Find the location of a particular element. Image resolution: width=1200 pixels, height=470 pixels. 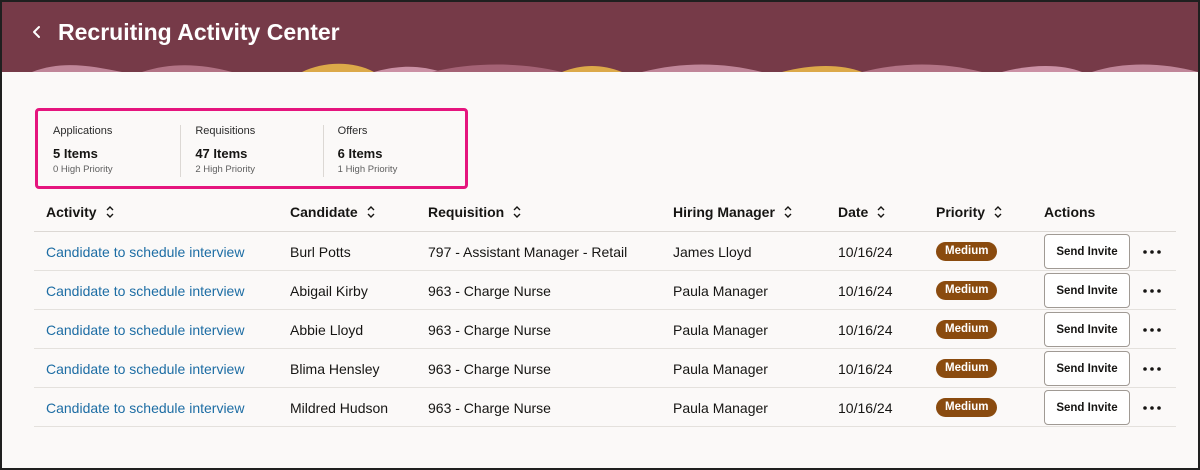

column-header-actions: Actions is located at coordinates (1069, 212).